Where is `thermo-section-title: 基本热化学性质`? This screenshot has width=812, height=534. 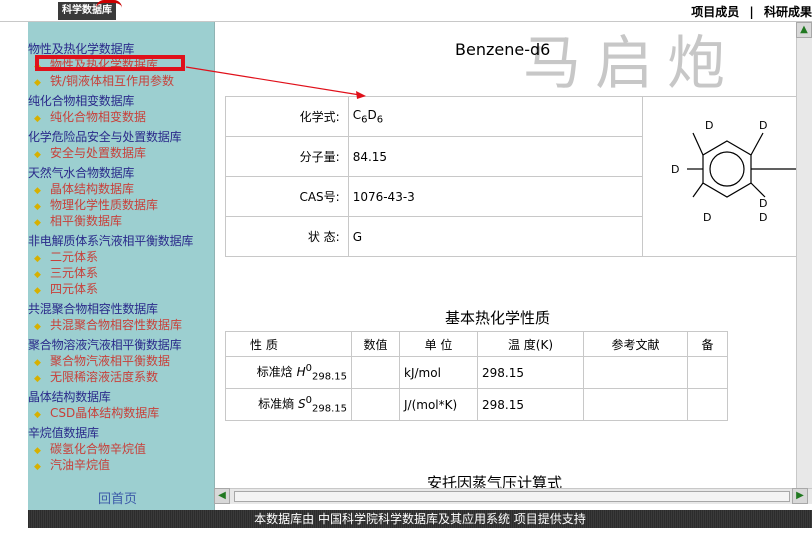 thermo-section-title: 基本热化学性质 is located at coordinates (498, 318).